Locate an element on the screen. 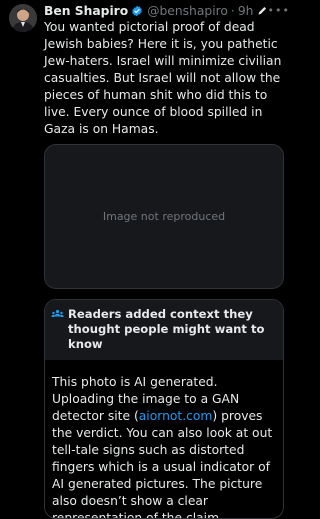 The height and width of the screenshot is (519, 320). author-handle: @benshapiro is located at coordinates (187, 11).